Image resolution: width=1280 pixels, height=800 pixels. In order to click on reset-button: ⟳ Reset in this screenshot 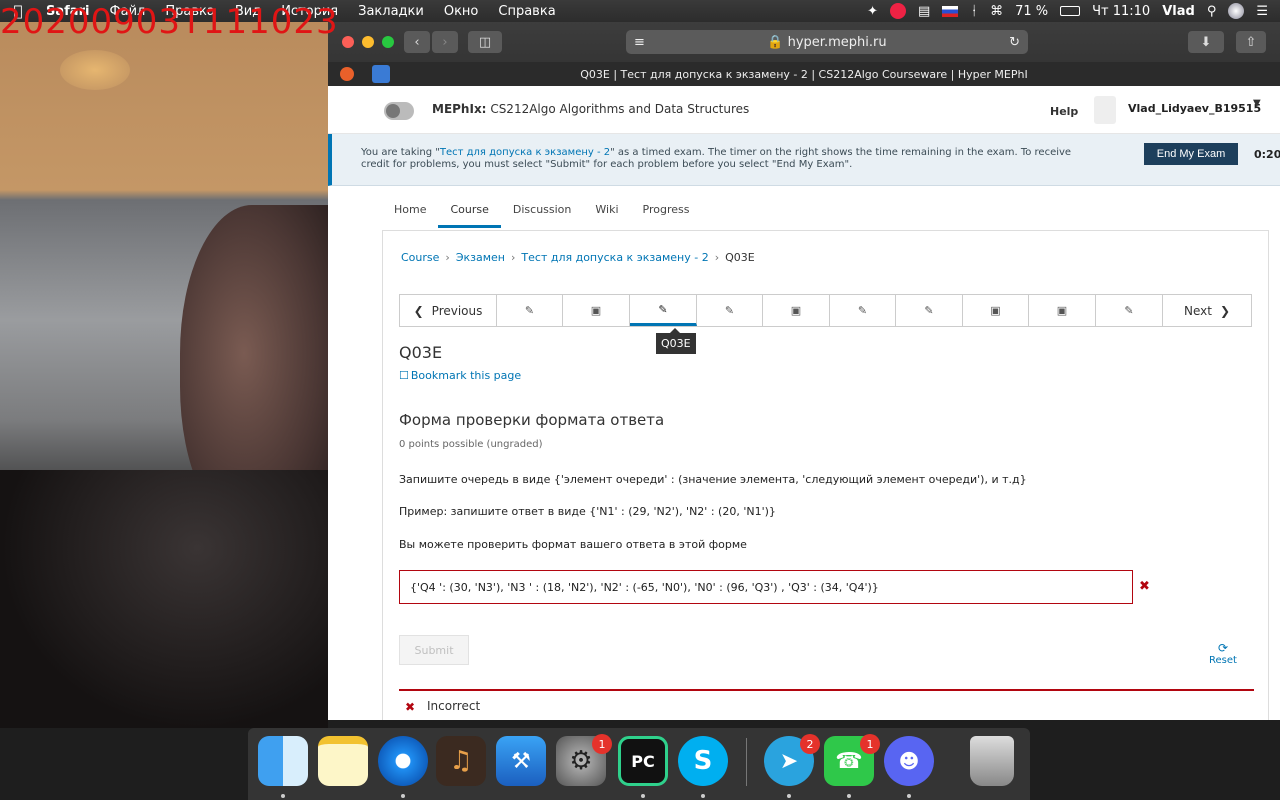, I will do `click(1223, 653)`.